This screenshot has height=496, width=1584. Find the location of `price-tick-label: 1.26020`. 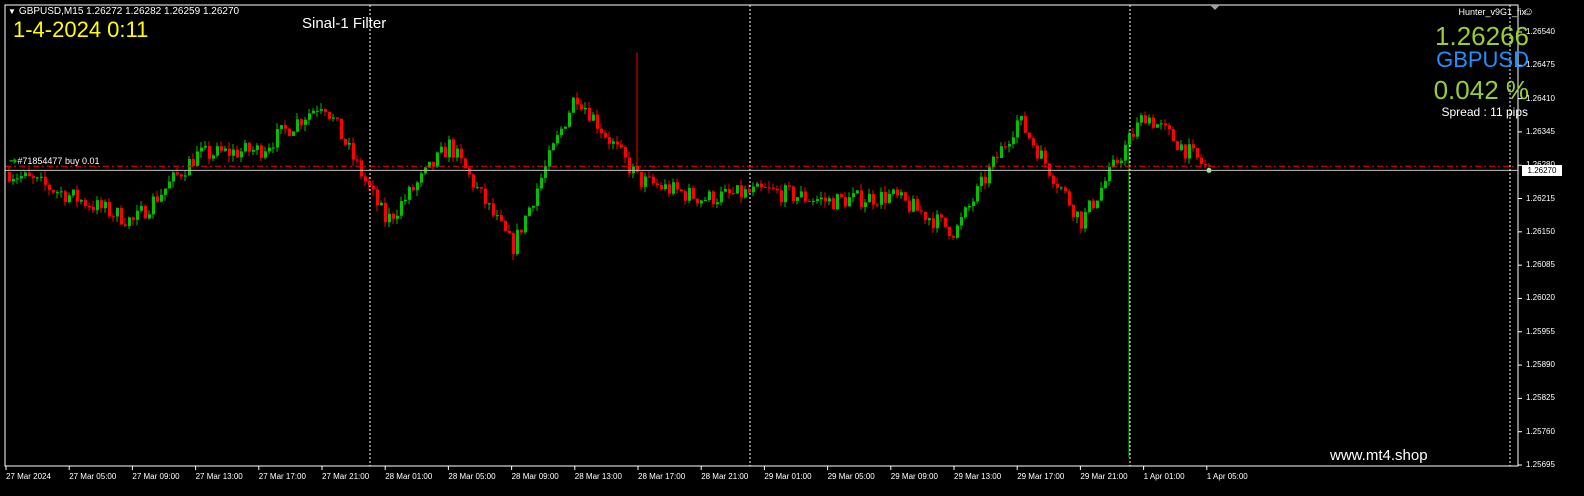

price-tick-label: 1.26020 is located at coordinates (1540, 298).